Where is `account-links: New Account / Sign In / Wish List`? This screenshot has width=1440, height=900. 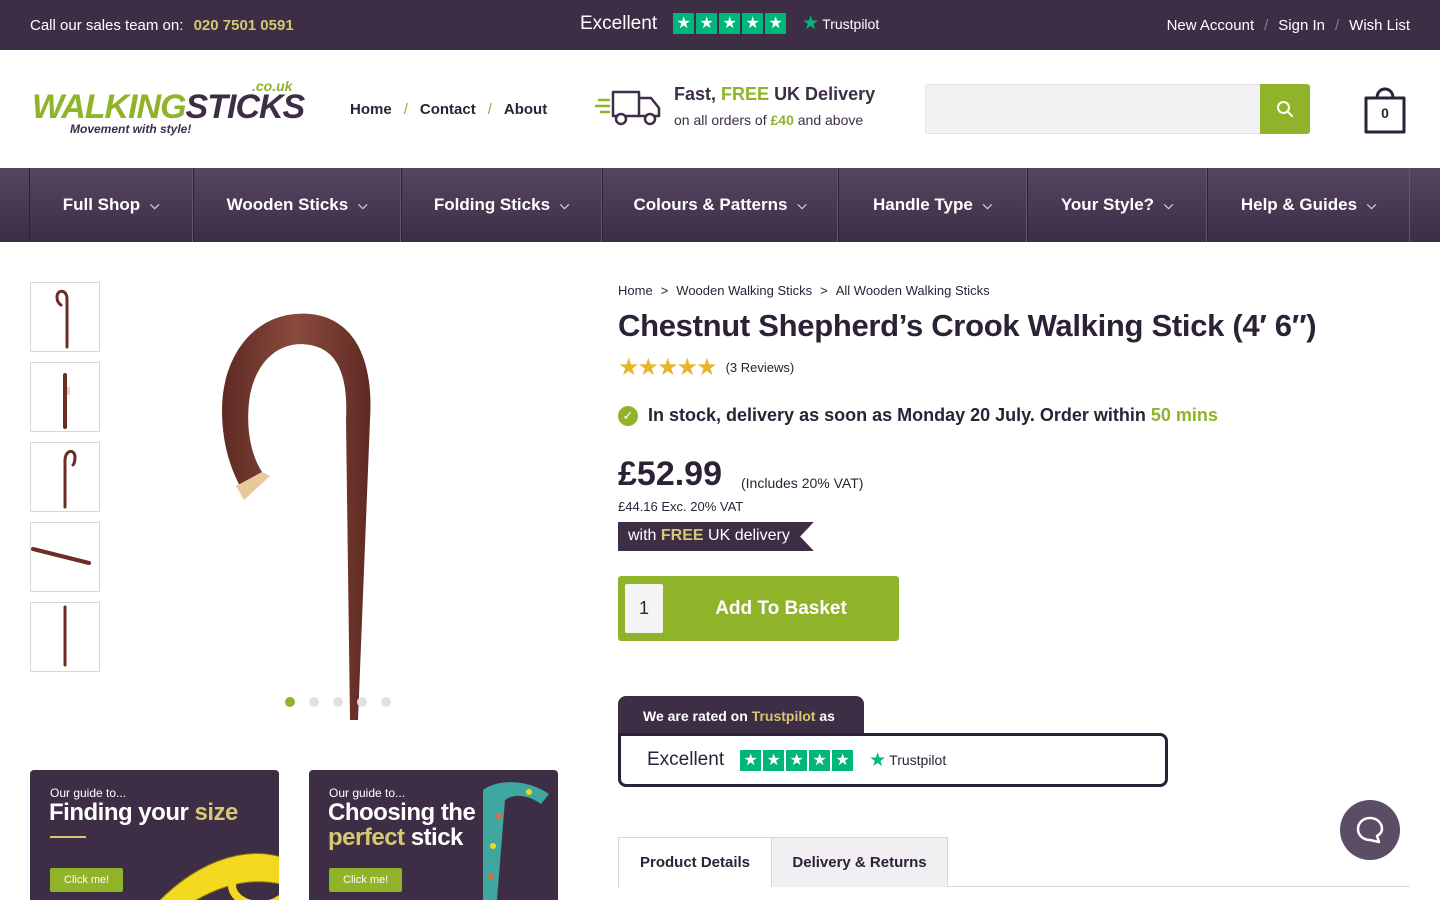 account-links: New Account / Sign In / Wish List is located at coordinates (1288, 25).